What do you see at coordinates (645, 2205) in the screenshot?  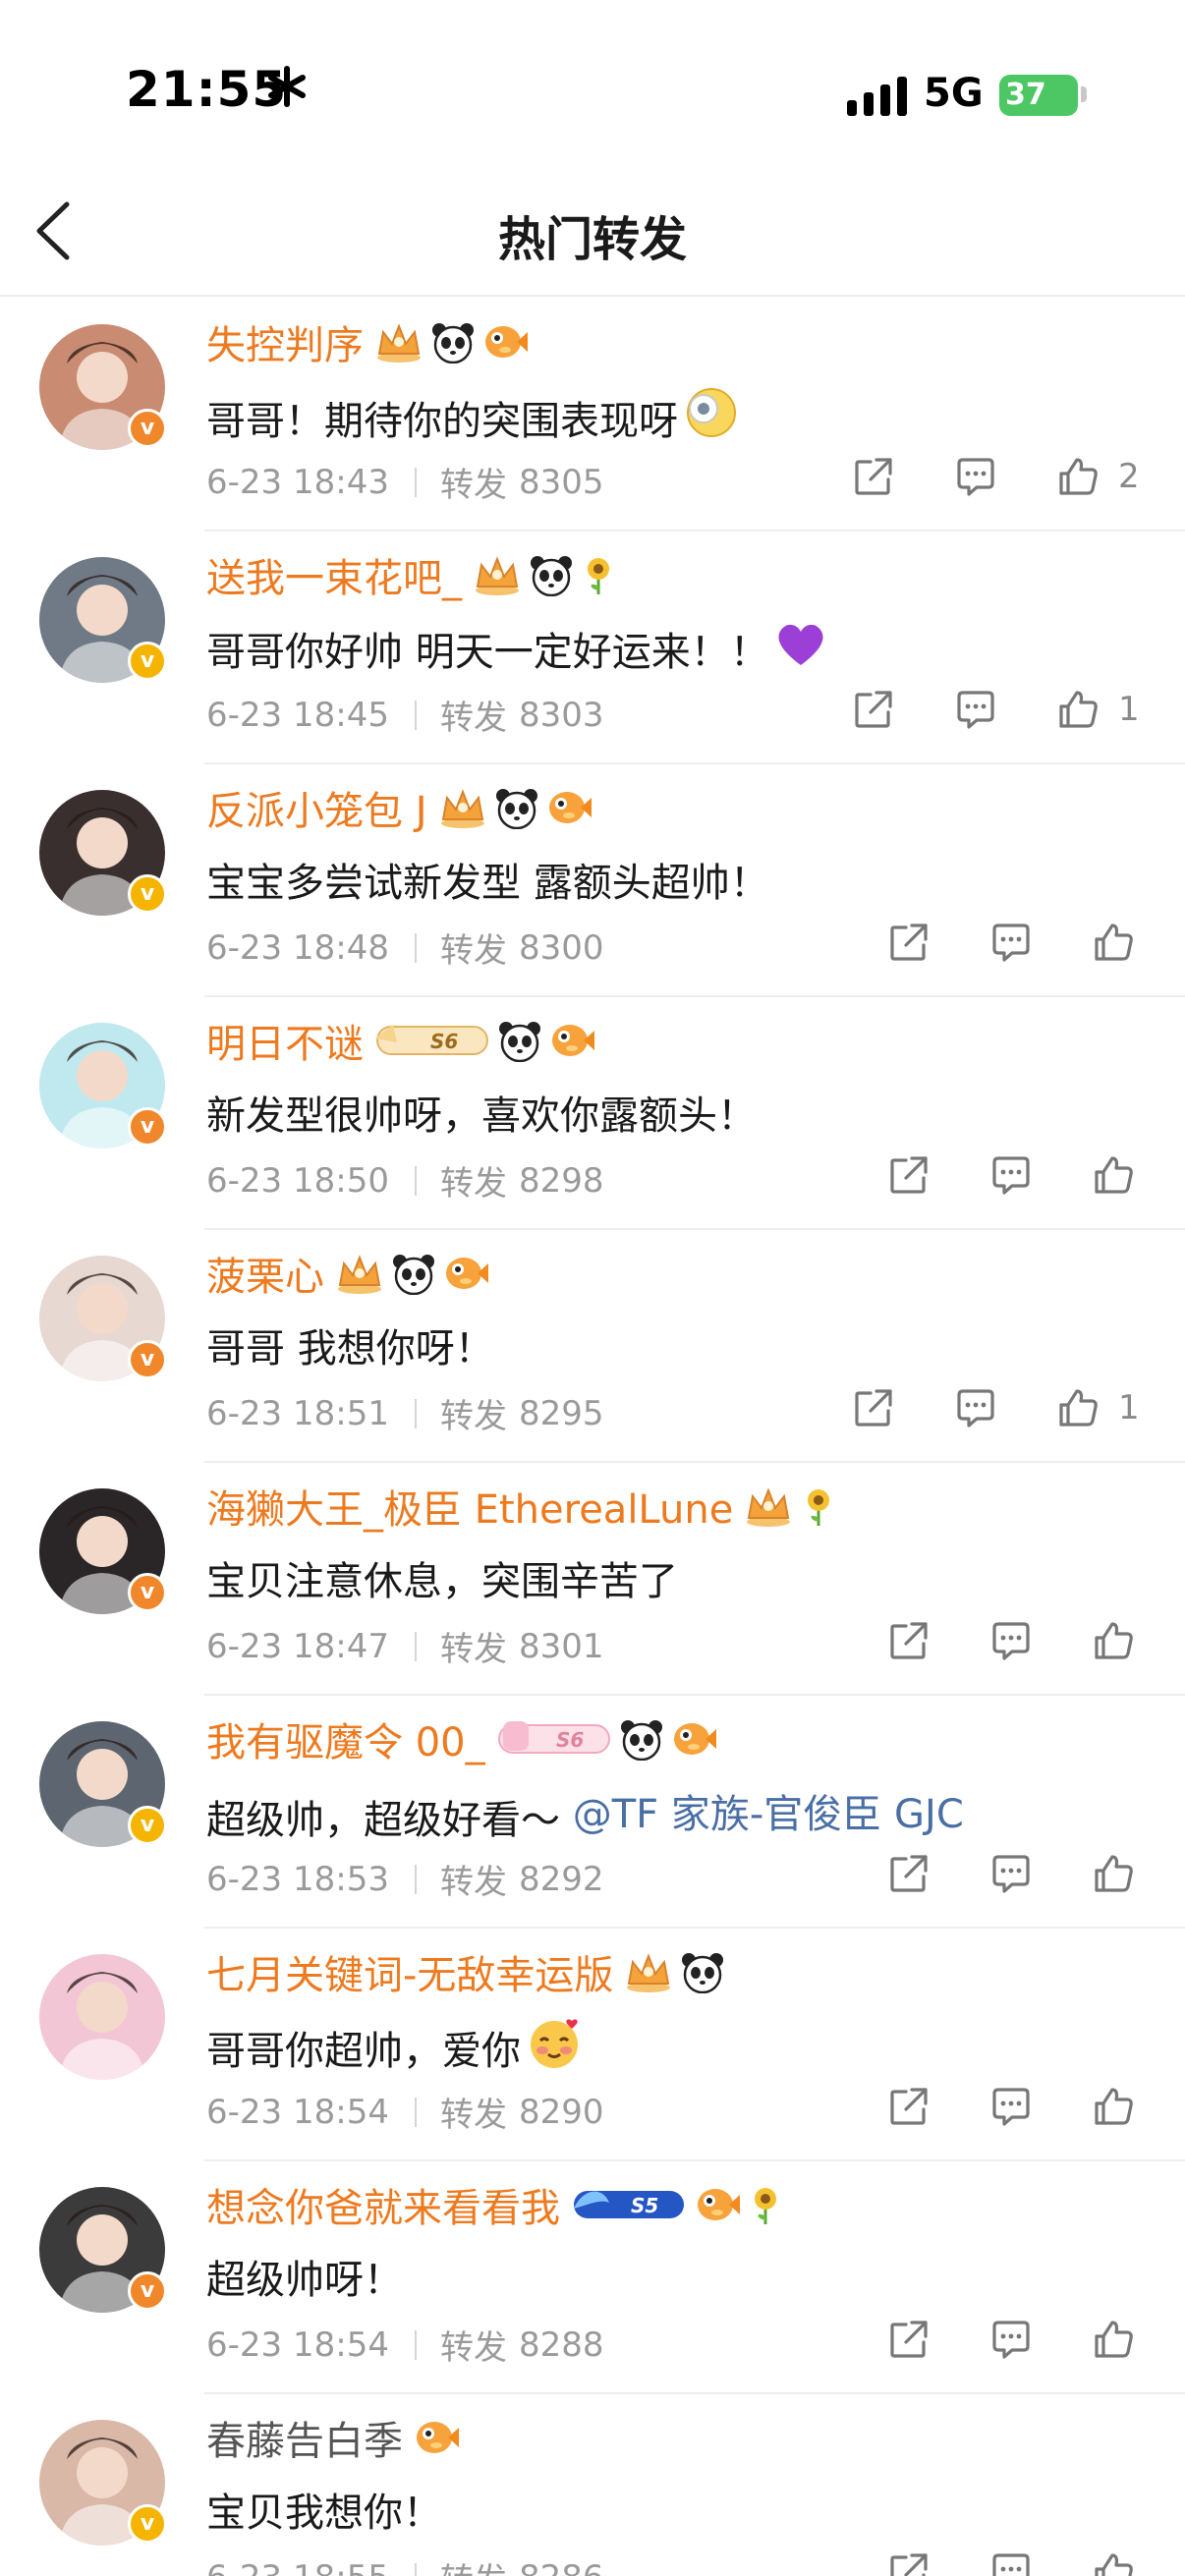 I see `svg-text: S5` at bounding box center [645, 2205].